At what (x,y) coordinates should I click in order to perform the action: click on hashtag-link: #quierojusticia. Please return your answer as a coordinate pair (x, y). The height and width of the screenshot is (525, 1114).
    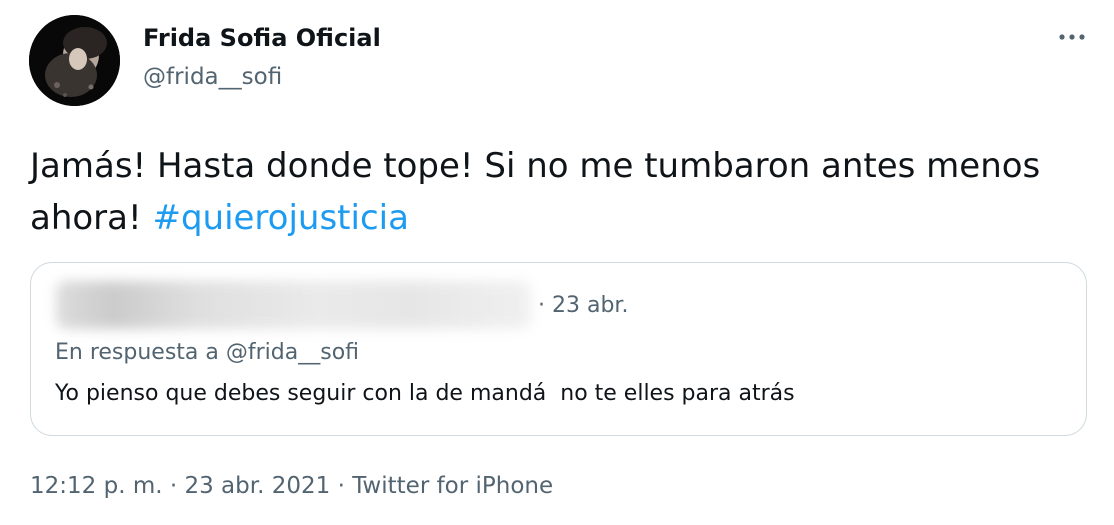
    Looking at the image, I should click on (280, 218).